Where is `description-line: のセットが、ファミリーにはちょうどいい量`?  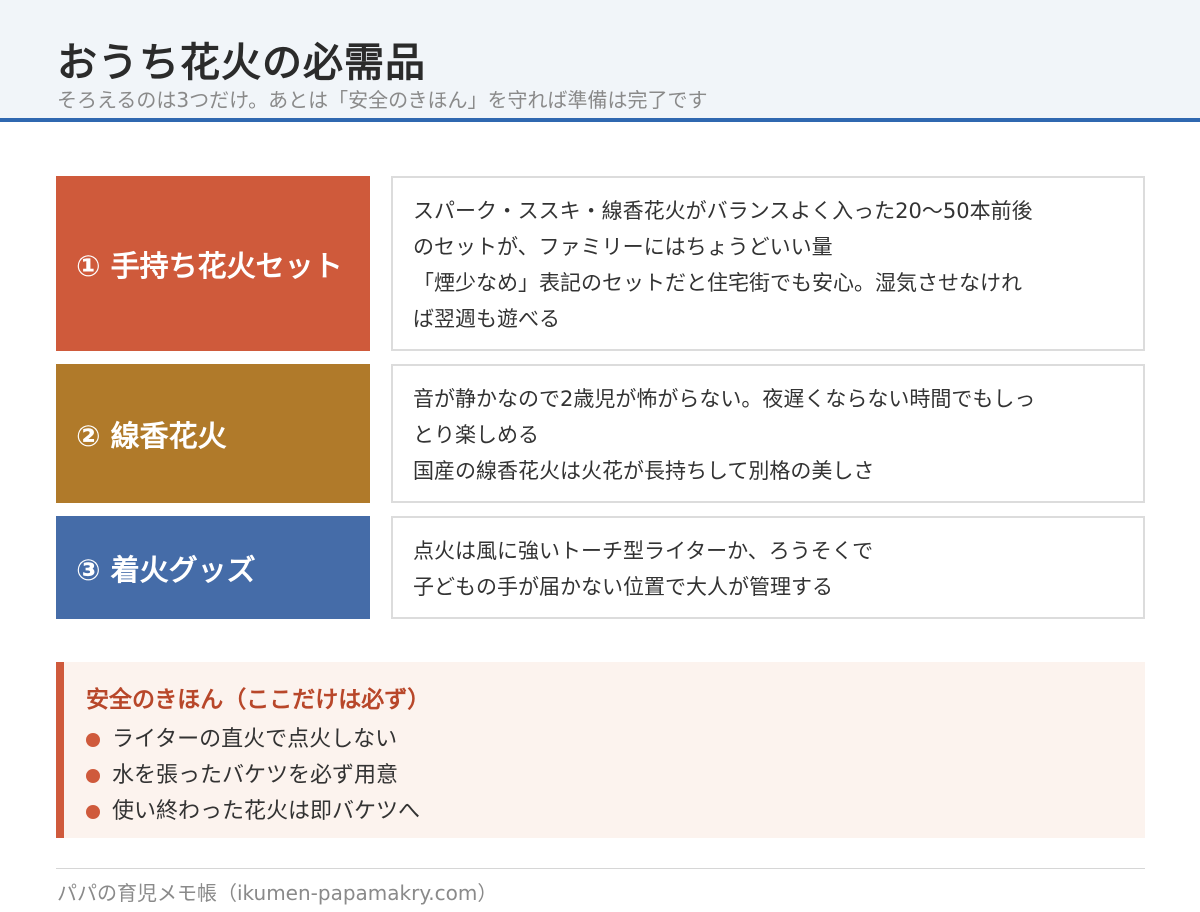
description-line: のセットが、ファミリーにはちょうどいい量 is located at coordinates (623, 247).